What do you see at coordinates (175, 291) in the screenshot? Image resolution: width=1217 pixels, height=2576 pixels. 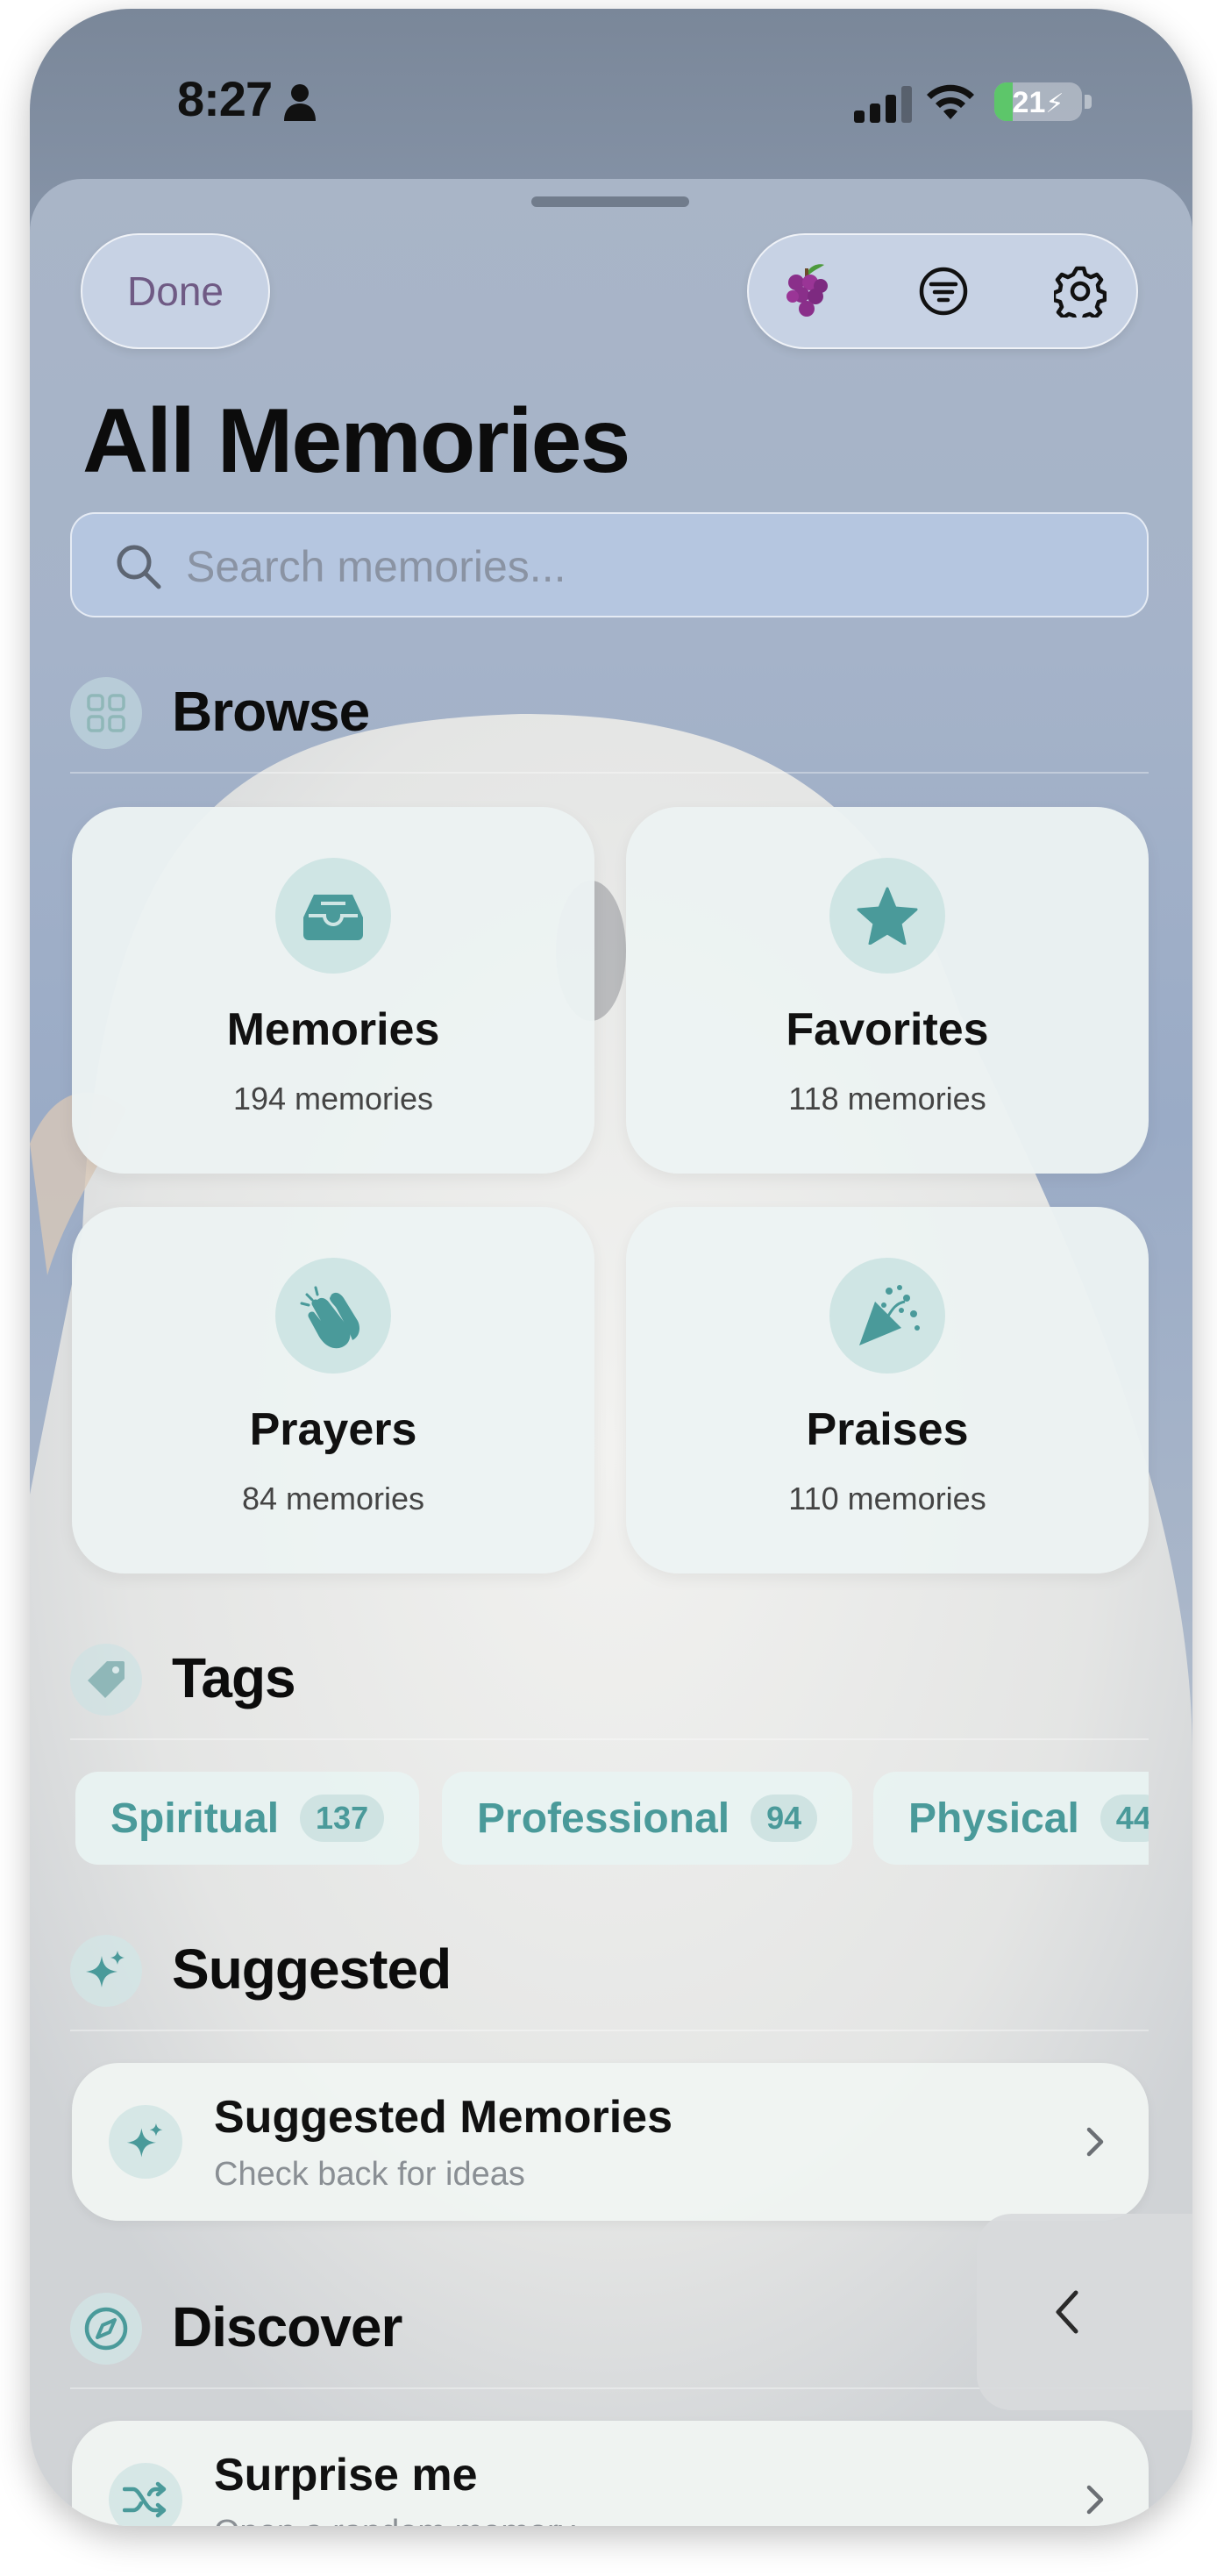 I see `done-button: Done` at bounding box center [175, 291].